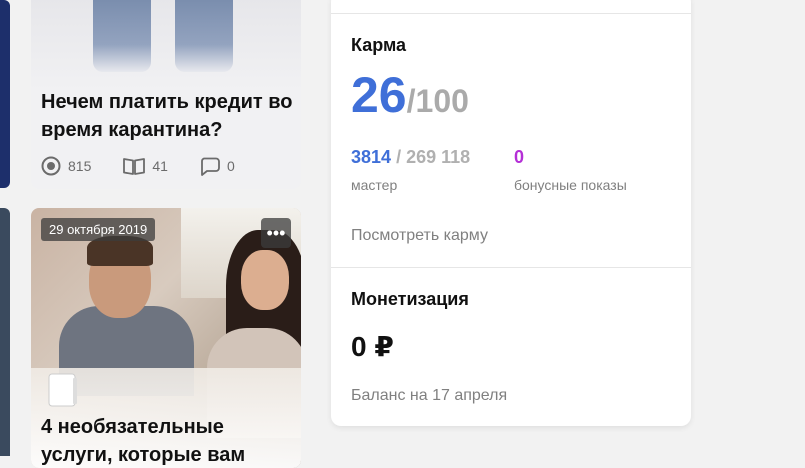  Describe the element at coordinates (410, 299) in the screenshot. I see `monetization-title: Монетизация` at that location.